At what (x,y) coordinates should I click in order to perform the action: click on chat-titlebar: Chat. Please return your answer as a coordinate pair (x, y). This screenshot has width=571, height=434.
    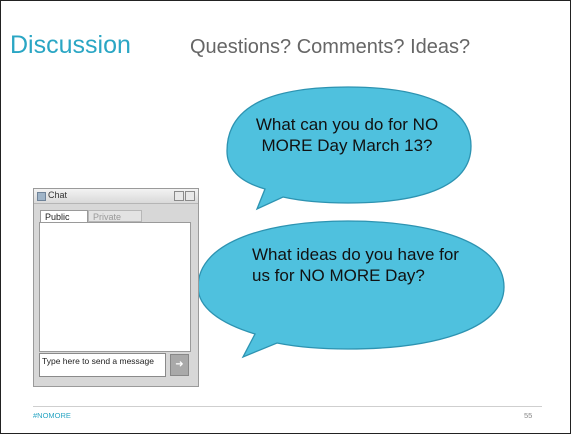
    Looking at the image, I should click on (116, 196).